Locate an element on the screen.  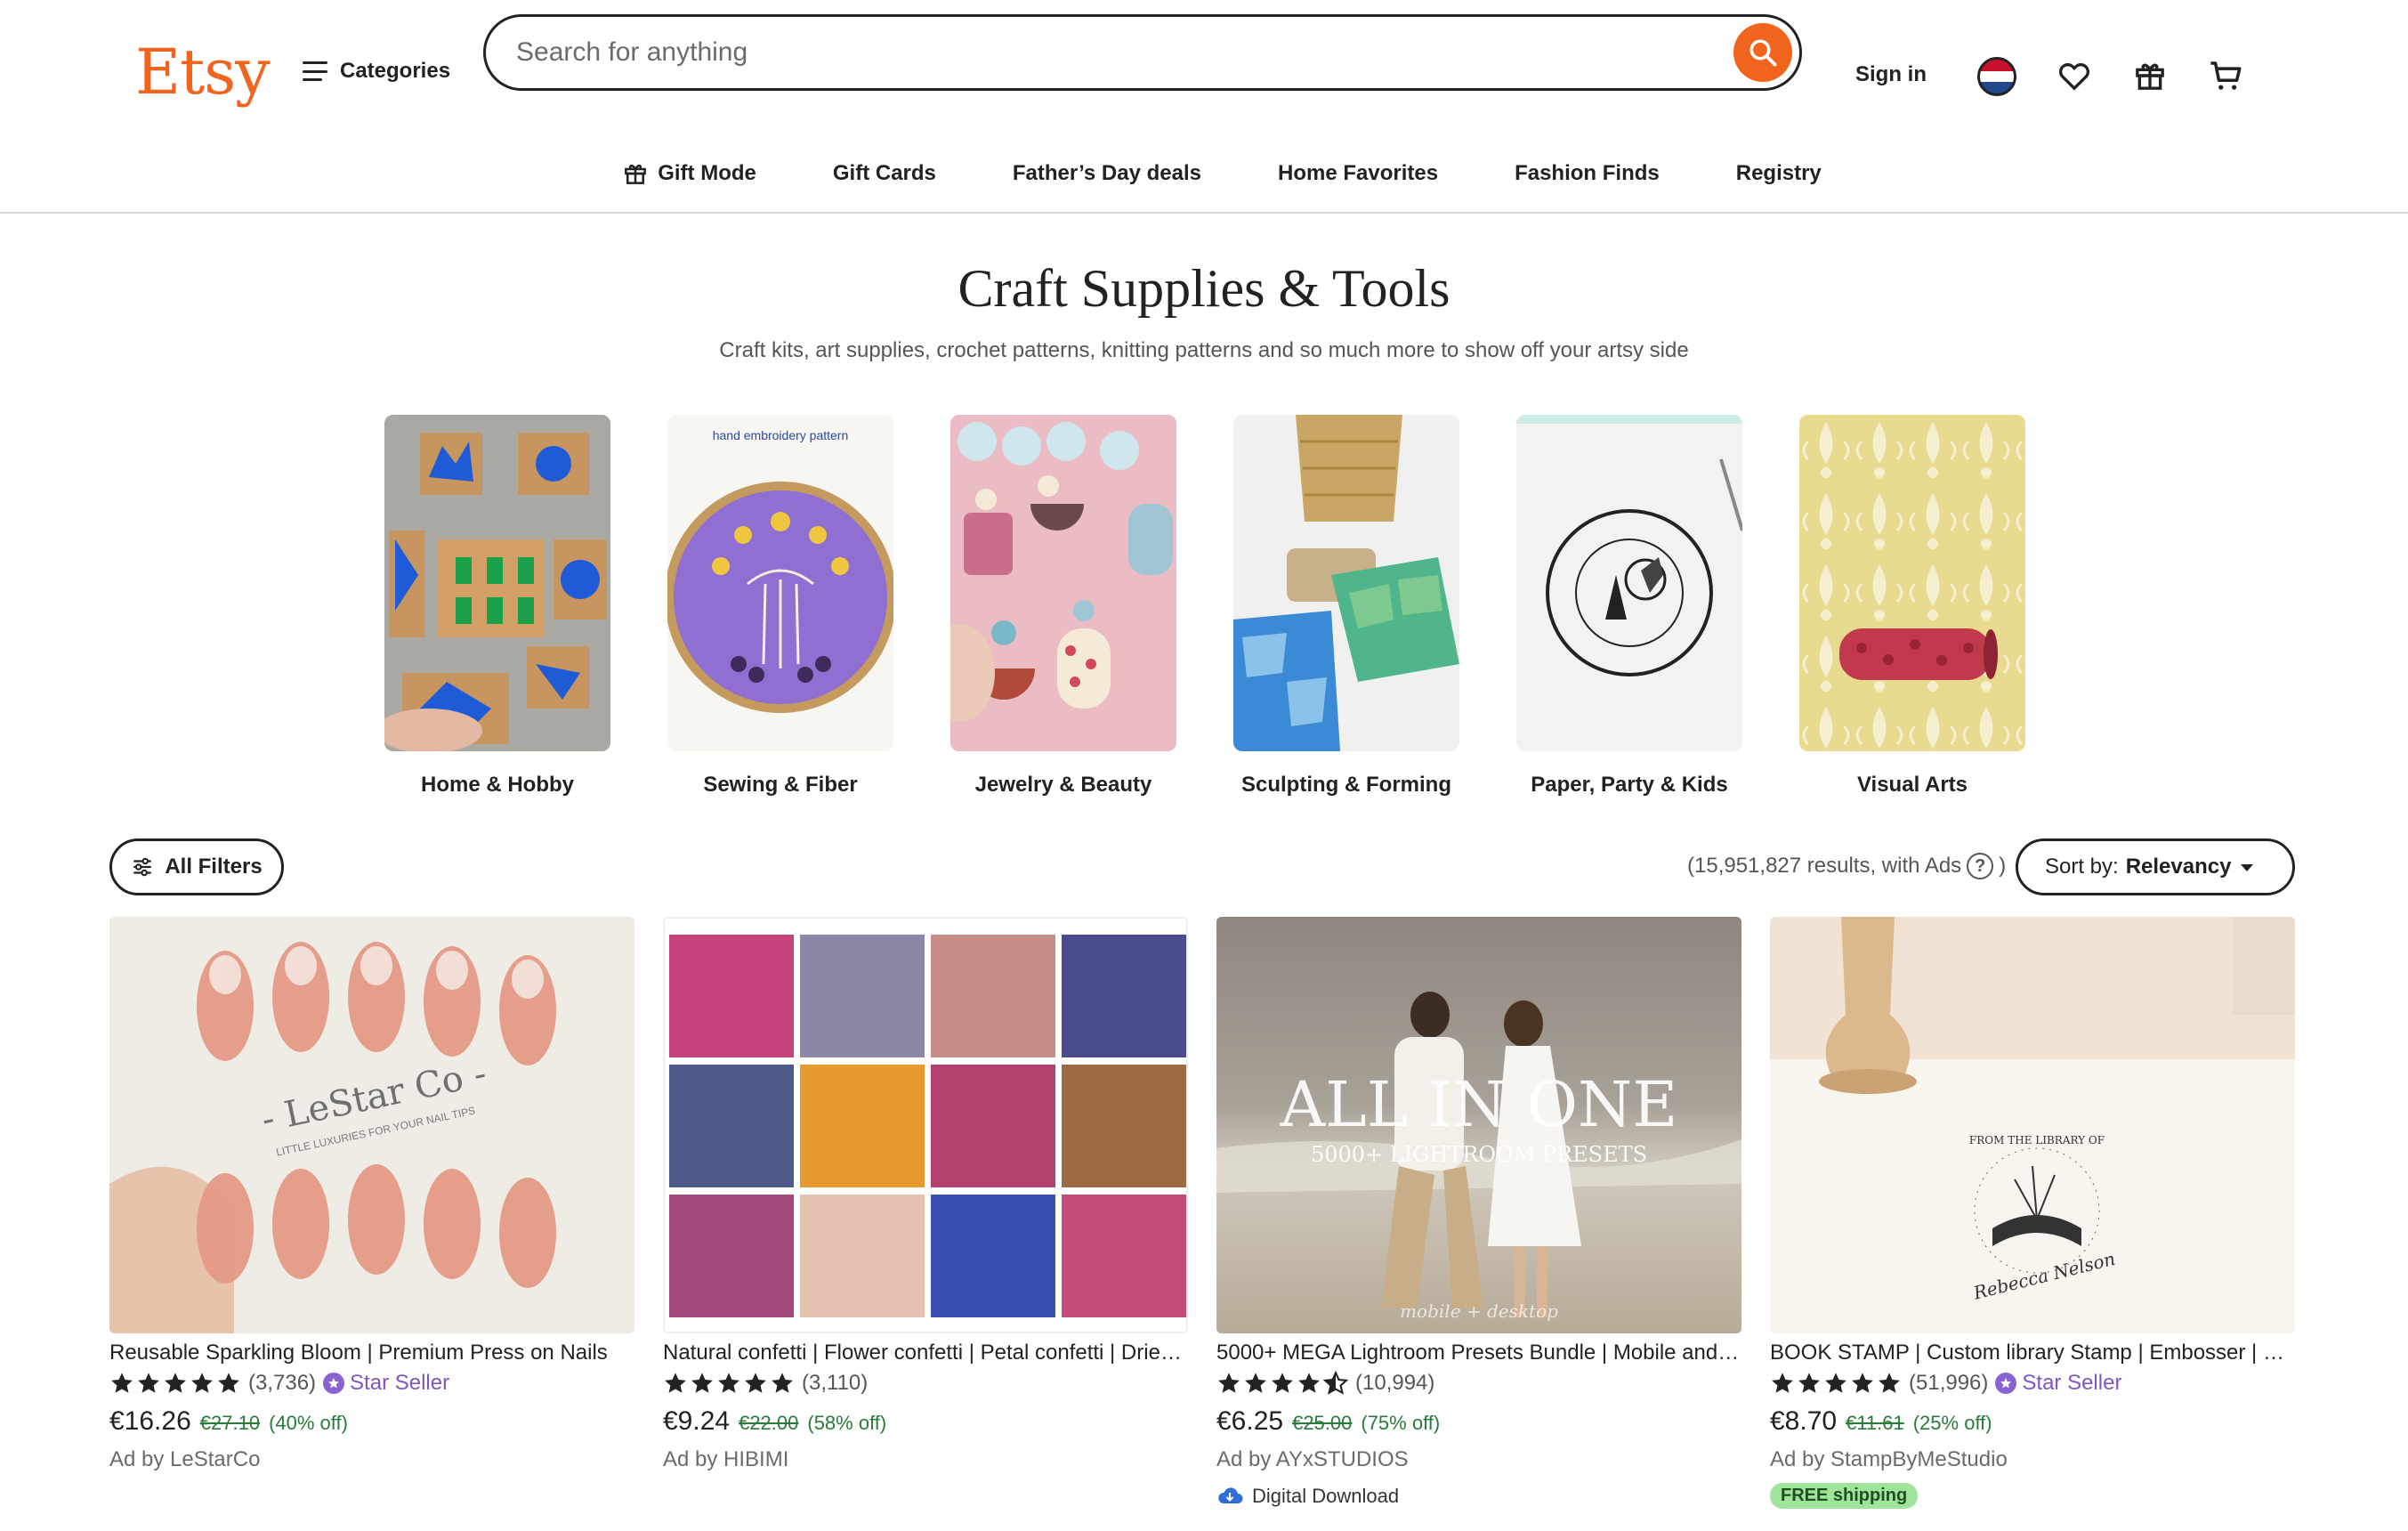
all-filters-label: All Filters is located at coordinates (214, 867).